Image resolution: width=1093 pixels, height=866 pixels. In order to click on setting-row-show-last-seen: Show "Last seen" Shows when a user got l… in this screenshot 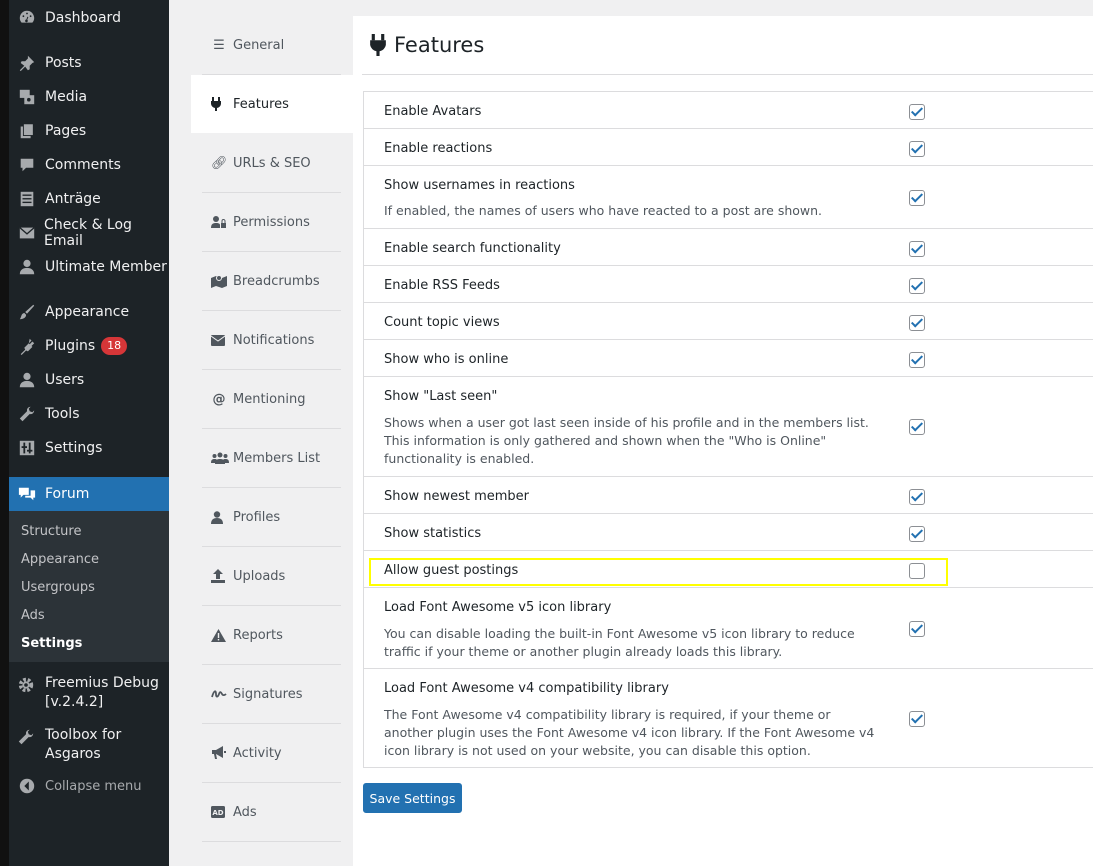, I will do `click(728, 426)`.